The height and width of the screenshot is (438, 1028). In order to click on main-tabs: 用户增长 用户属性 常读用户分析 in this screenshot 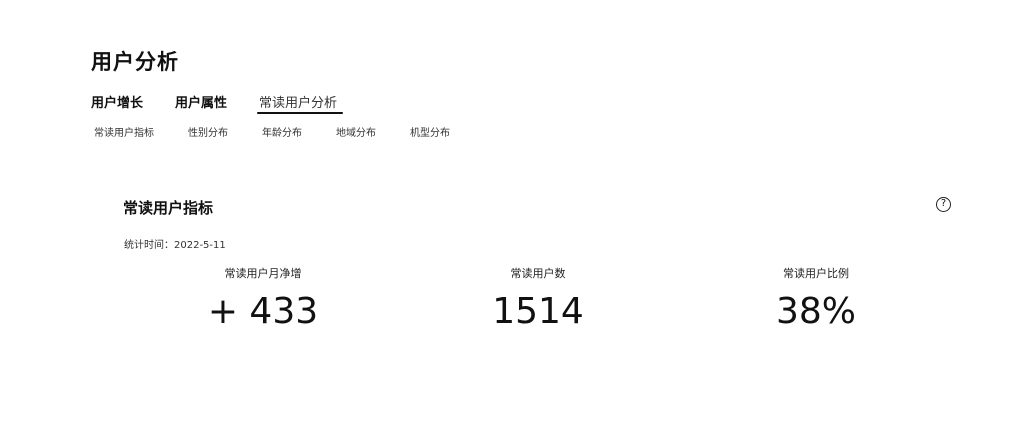, I will do `click(230, 105)`.